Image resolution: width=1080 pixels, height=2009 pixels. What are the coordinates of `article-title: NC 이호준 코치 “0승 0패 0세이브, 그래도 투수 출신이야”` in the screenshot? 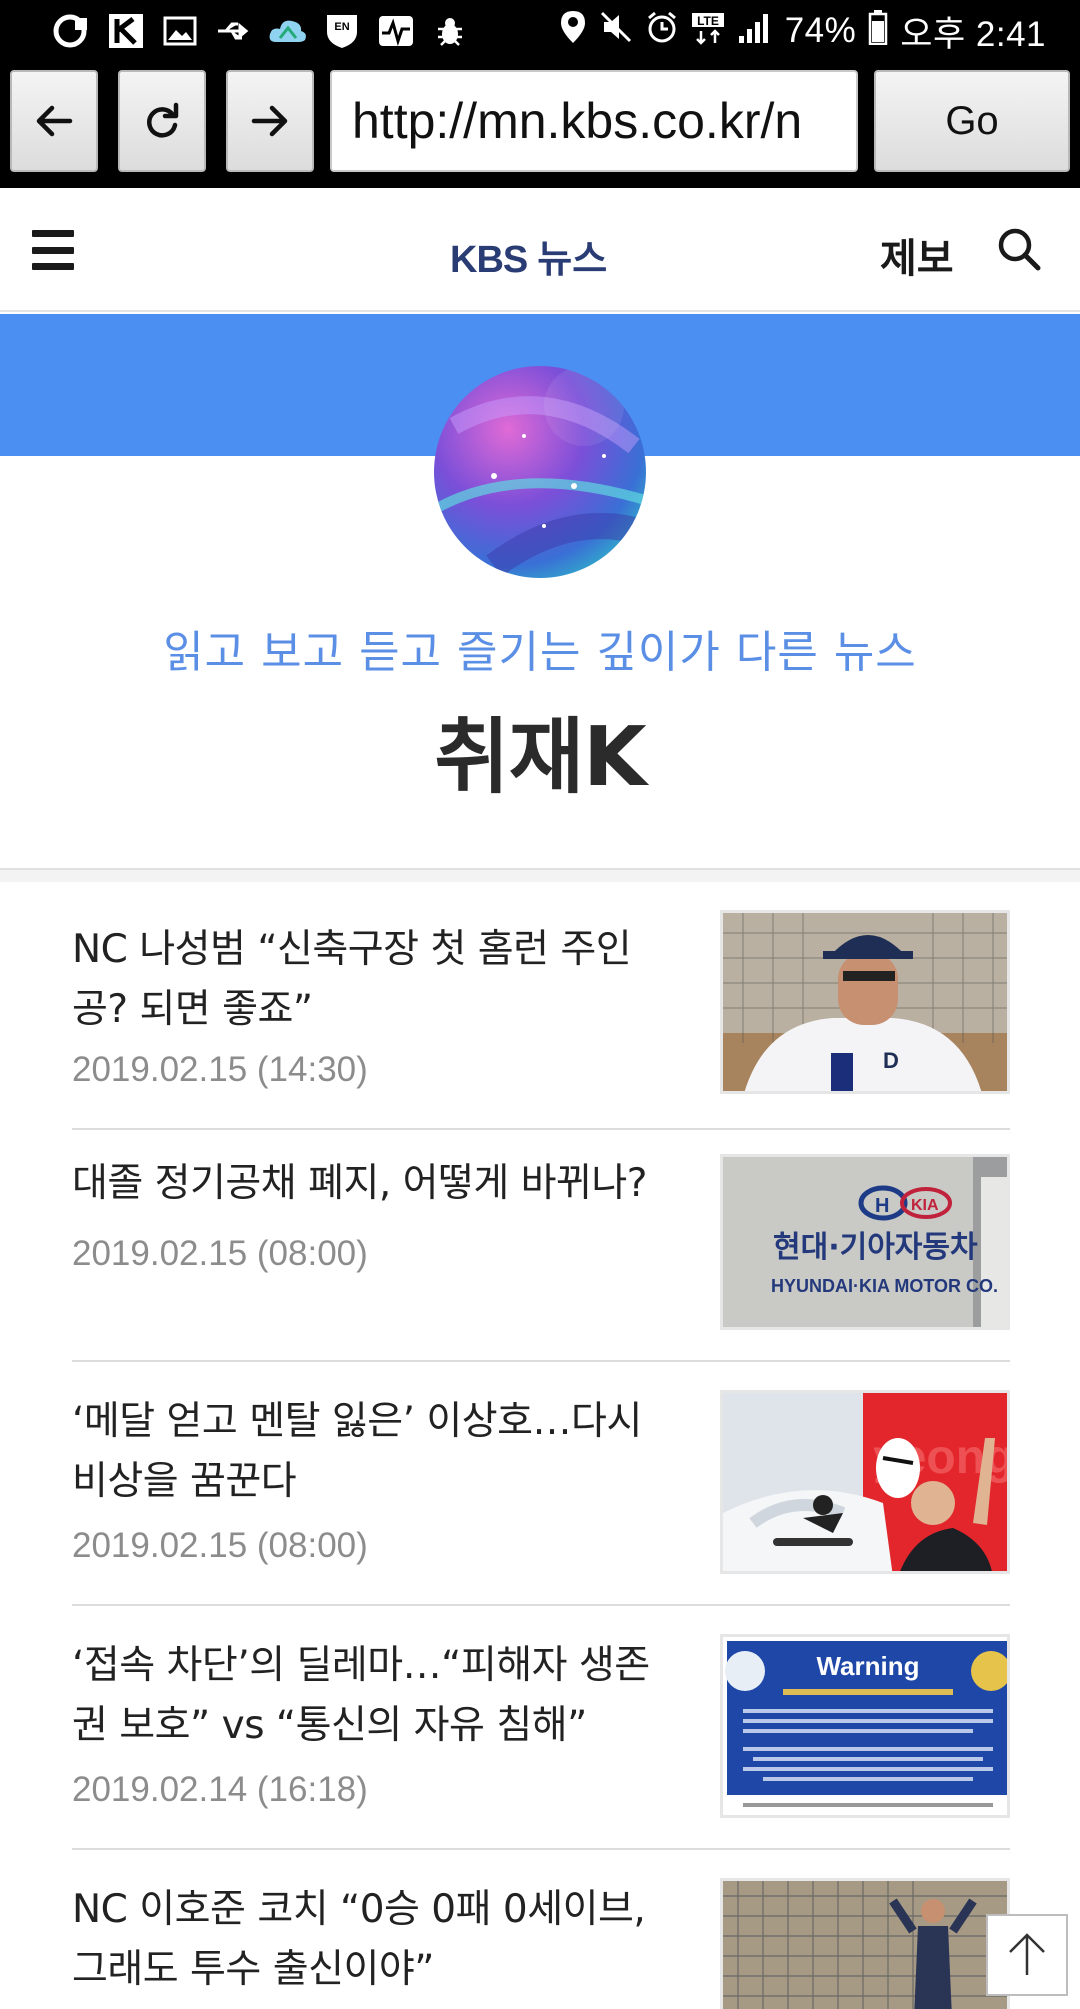 It's located at (377, 1940).